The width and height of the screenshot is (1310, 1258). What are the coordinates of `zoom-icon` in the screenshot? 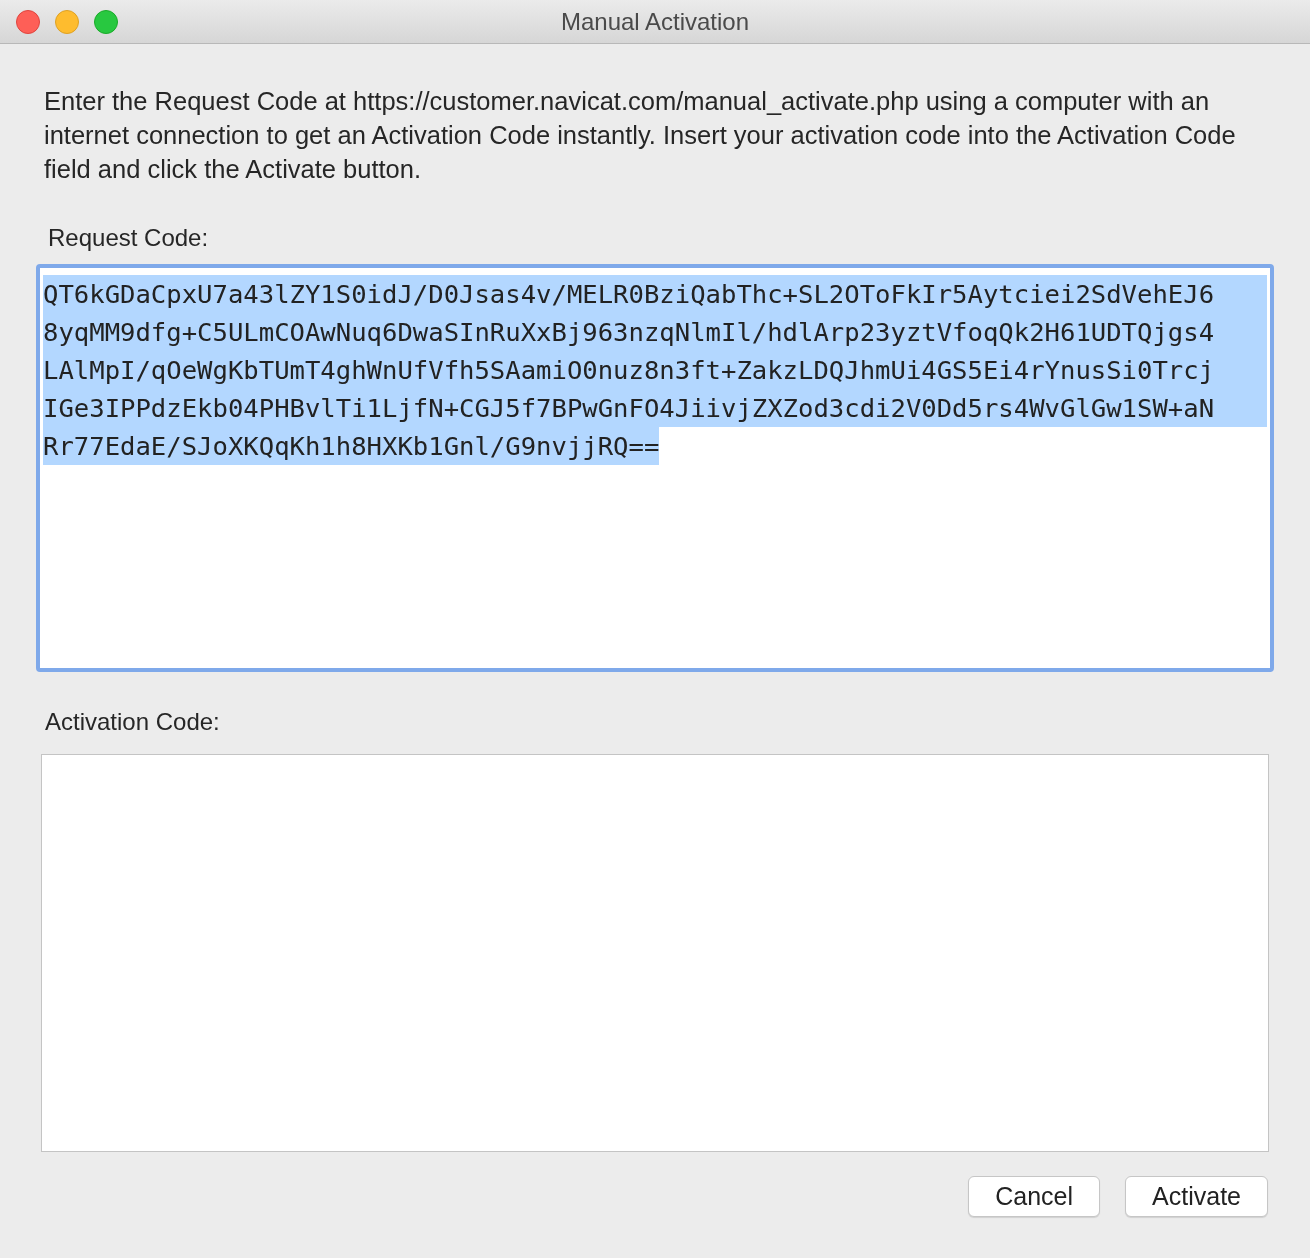 It's located at (106, 22).